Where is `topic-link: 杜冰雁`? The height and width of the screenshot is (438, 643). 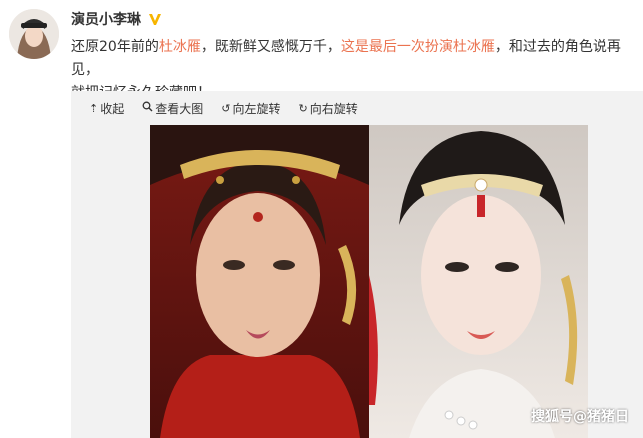 topic-link: 杜冰雁 is located at coordinates (180, 47).